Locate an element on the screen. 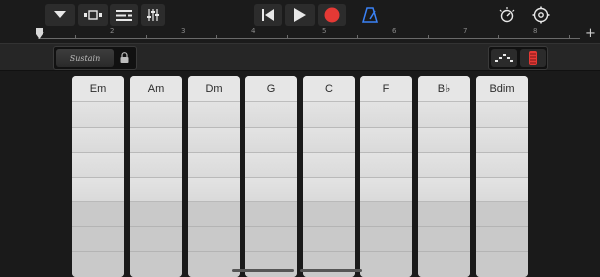 Image resolution: width=600 pixels, height=277 pixels. metronome-button is located at coordinates (370, 15).